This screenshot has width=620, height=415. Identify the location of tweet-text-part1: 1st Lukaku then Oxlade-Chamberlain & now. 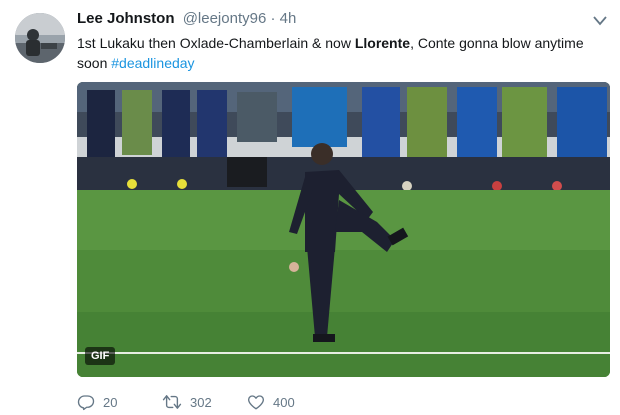
(216, 43).